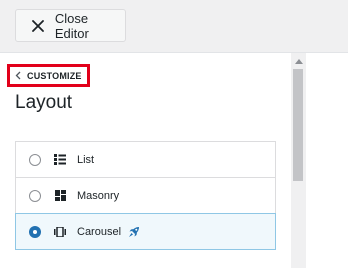 This screenshot has height=268, width=348. Describe the element at coordinates (18, 76) in the screenshot. I see `chevron-left-icon` at that location.